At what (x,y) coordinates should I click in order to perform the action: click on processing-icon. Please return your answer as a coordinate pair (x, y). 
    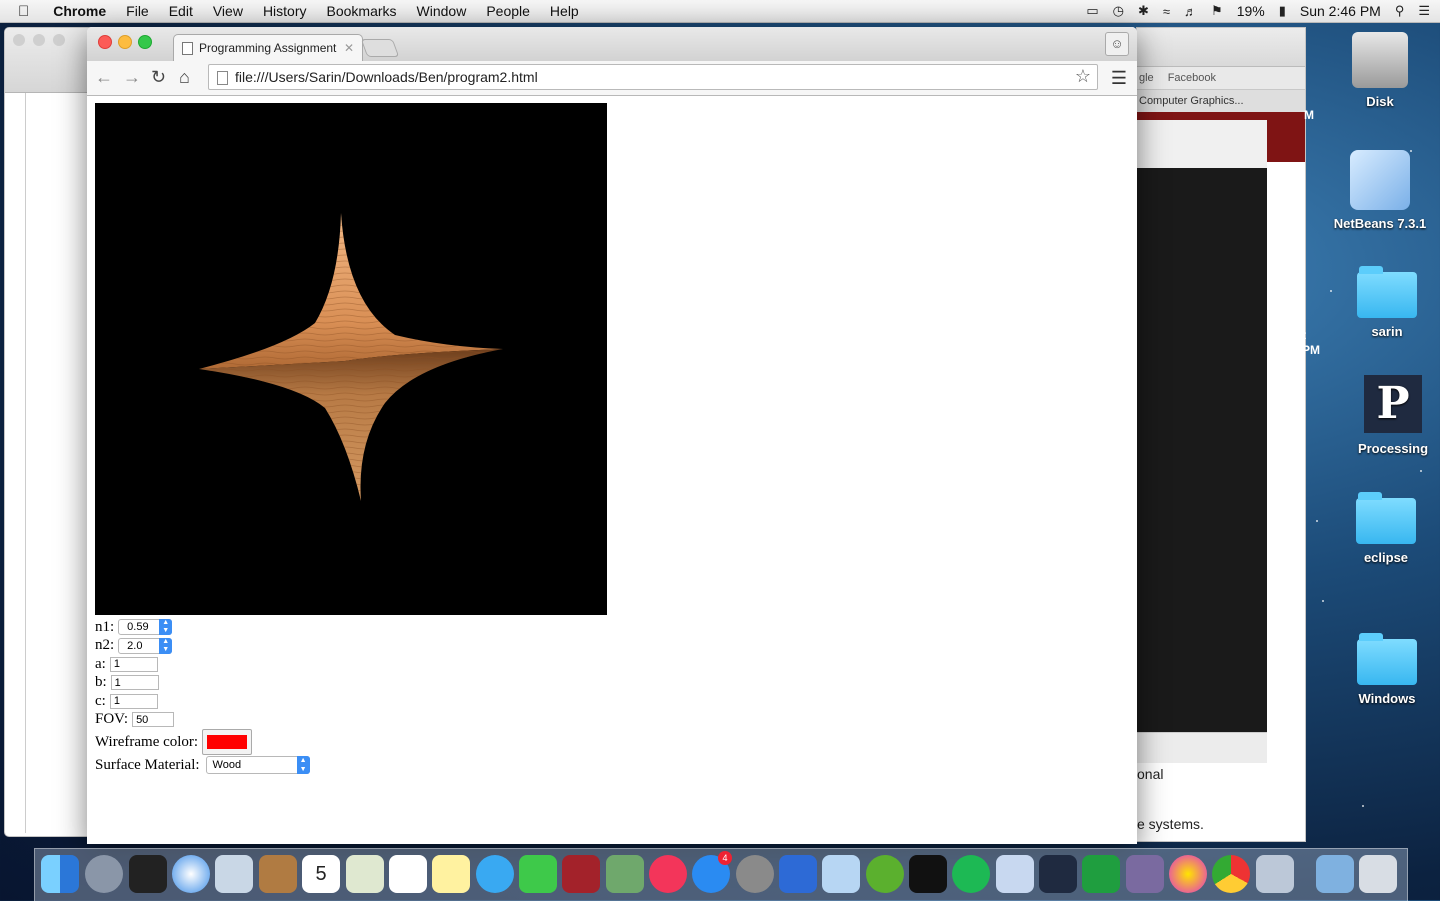
    Looking at the image, I should click on (1058, 874).